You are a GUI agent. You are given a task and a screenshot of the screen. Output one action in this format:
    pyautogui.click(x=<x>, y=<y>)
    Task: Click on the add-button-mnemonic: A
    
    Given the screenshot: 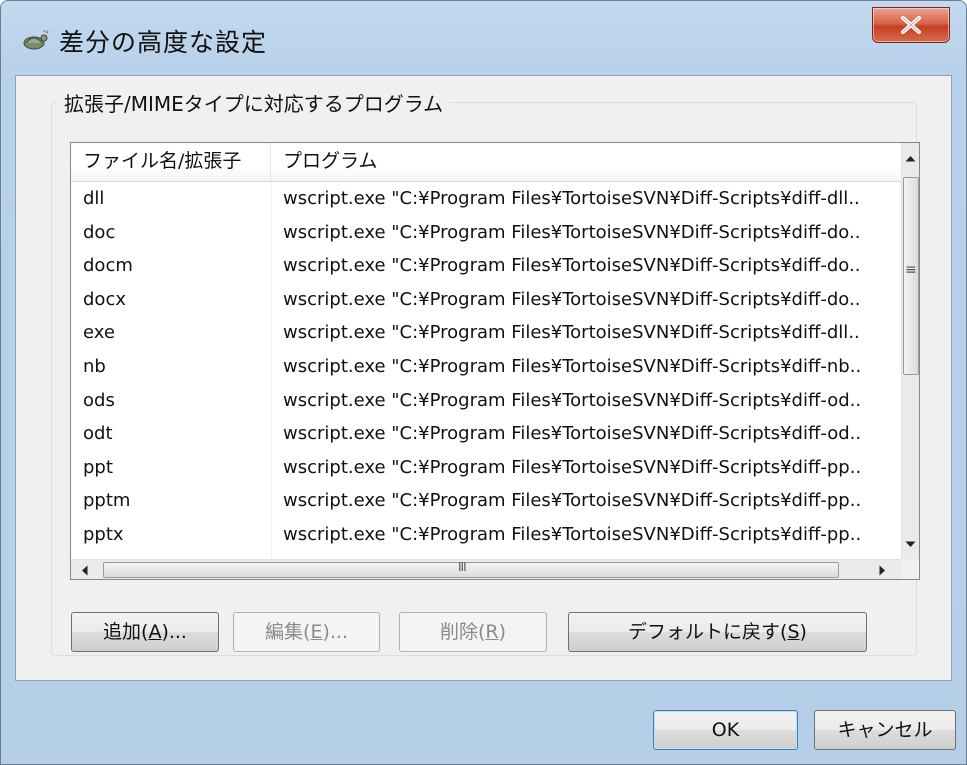 What is the action you would take?
    pyautogui.click(x=155, y=632)
    